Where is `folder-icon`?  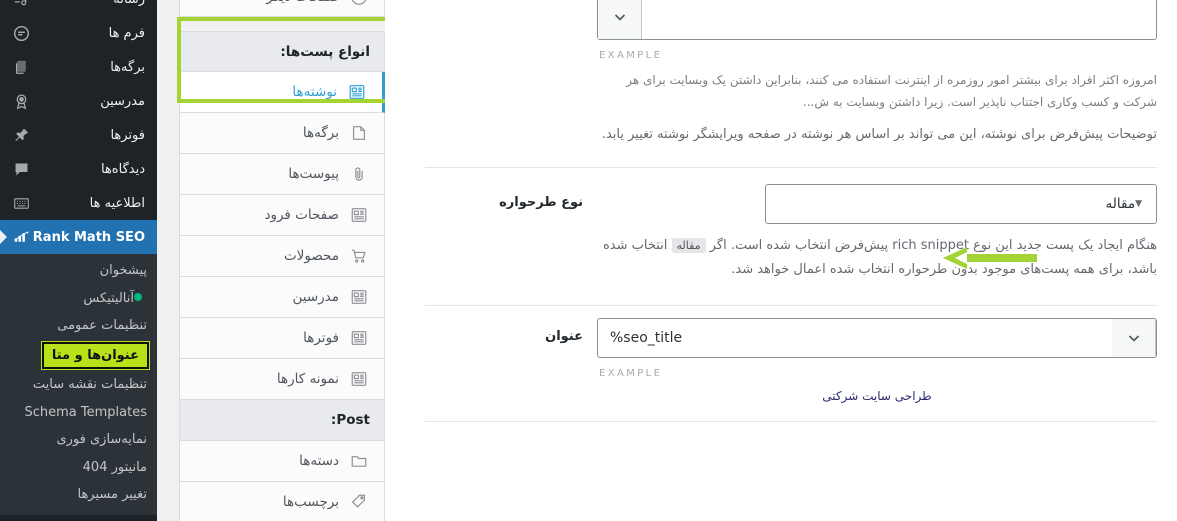
folder-icon is located at coordinates (359, 461).